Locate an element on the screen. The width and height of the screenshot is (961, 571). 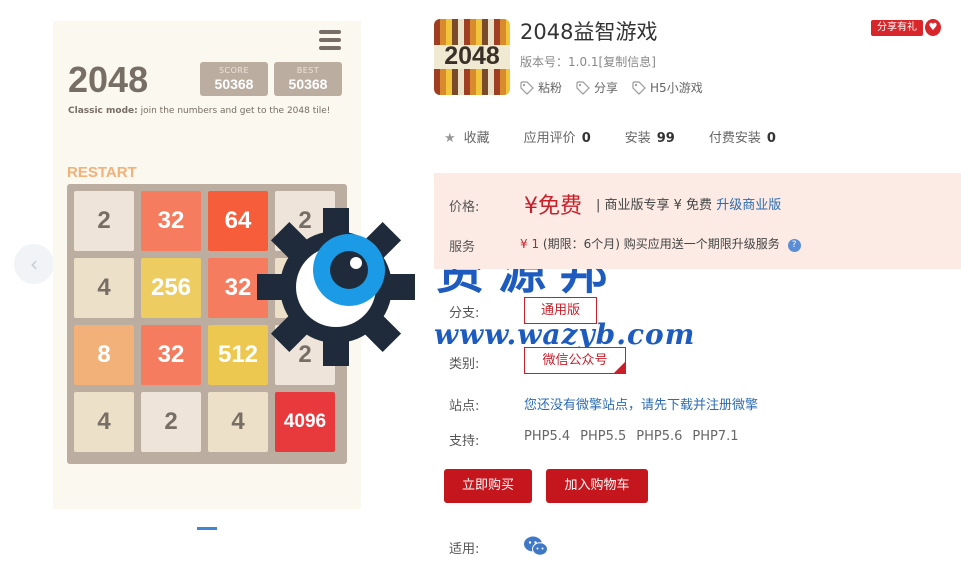
stats-bar: ★ 收藏 应用评价 0 安装 99 付费安装 0 is located at coordinates (627, 136).